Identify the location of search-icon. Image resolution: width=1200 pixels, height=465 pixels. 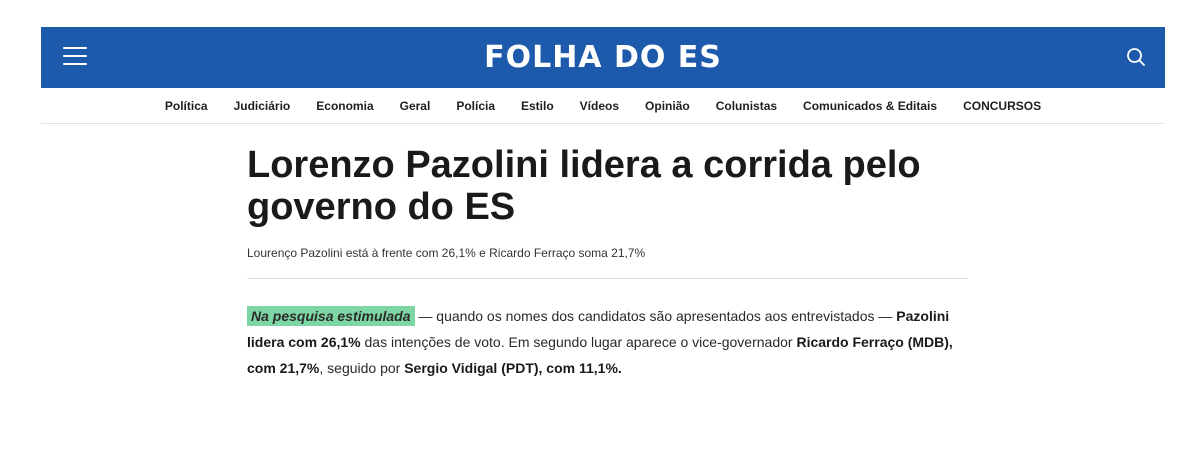
(1136, 57).